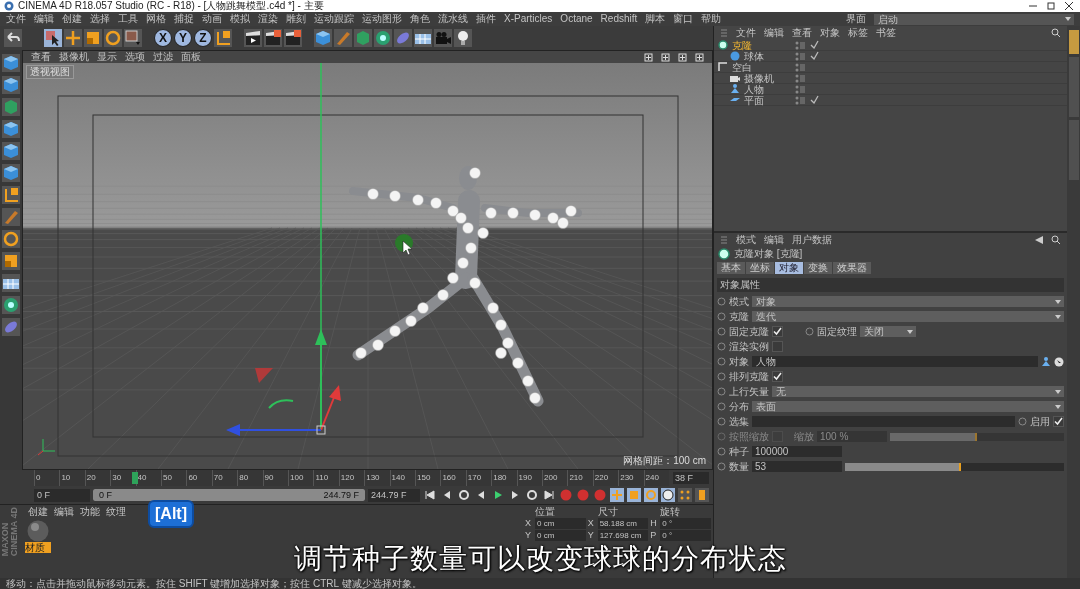  Describe the element at coordinates (50, 72) in the screenshot. I see `view-name-label: 透视视图` at that location.